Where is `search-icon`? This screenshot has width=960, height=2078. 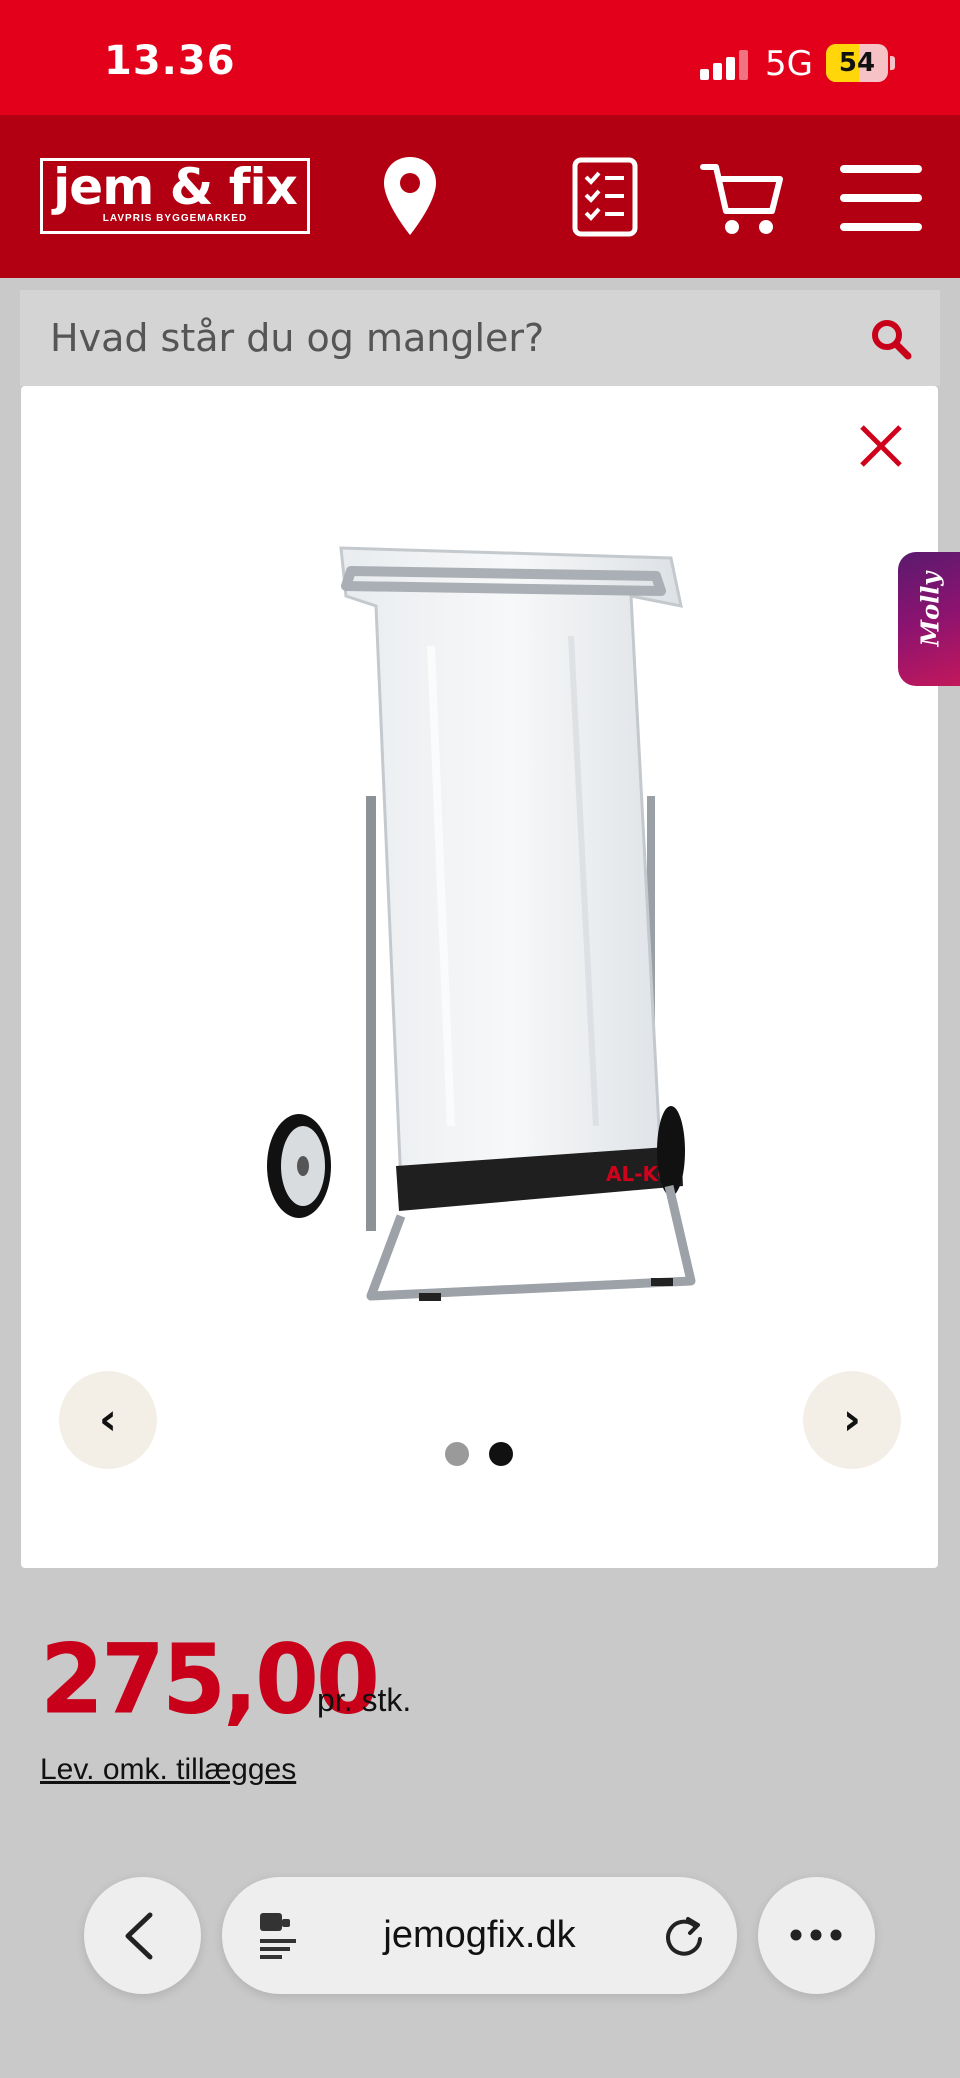
search-icon is located at coordinates (891, 339).